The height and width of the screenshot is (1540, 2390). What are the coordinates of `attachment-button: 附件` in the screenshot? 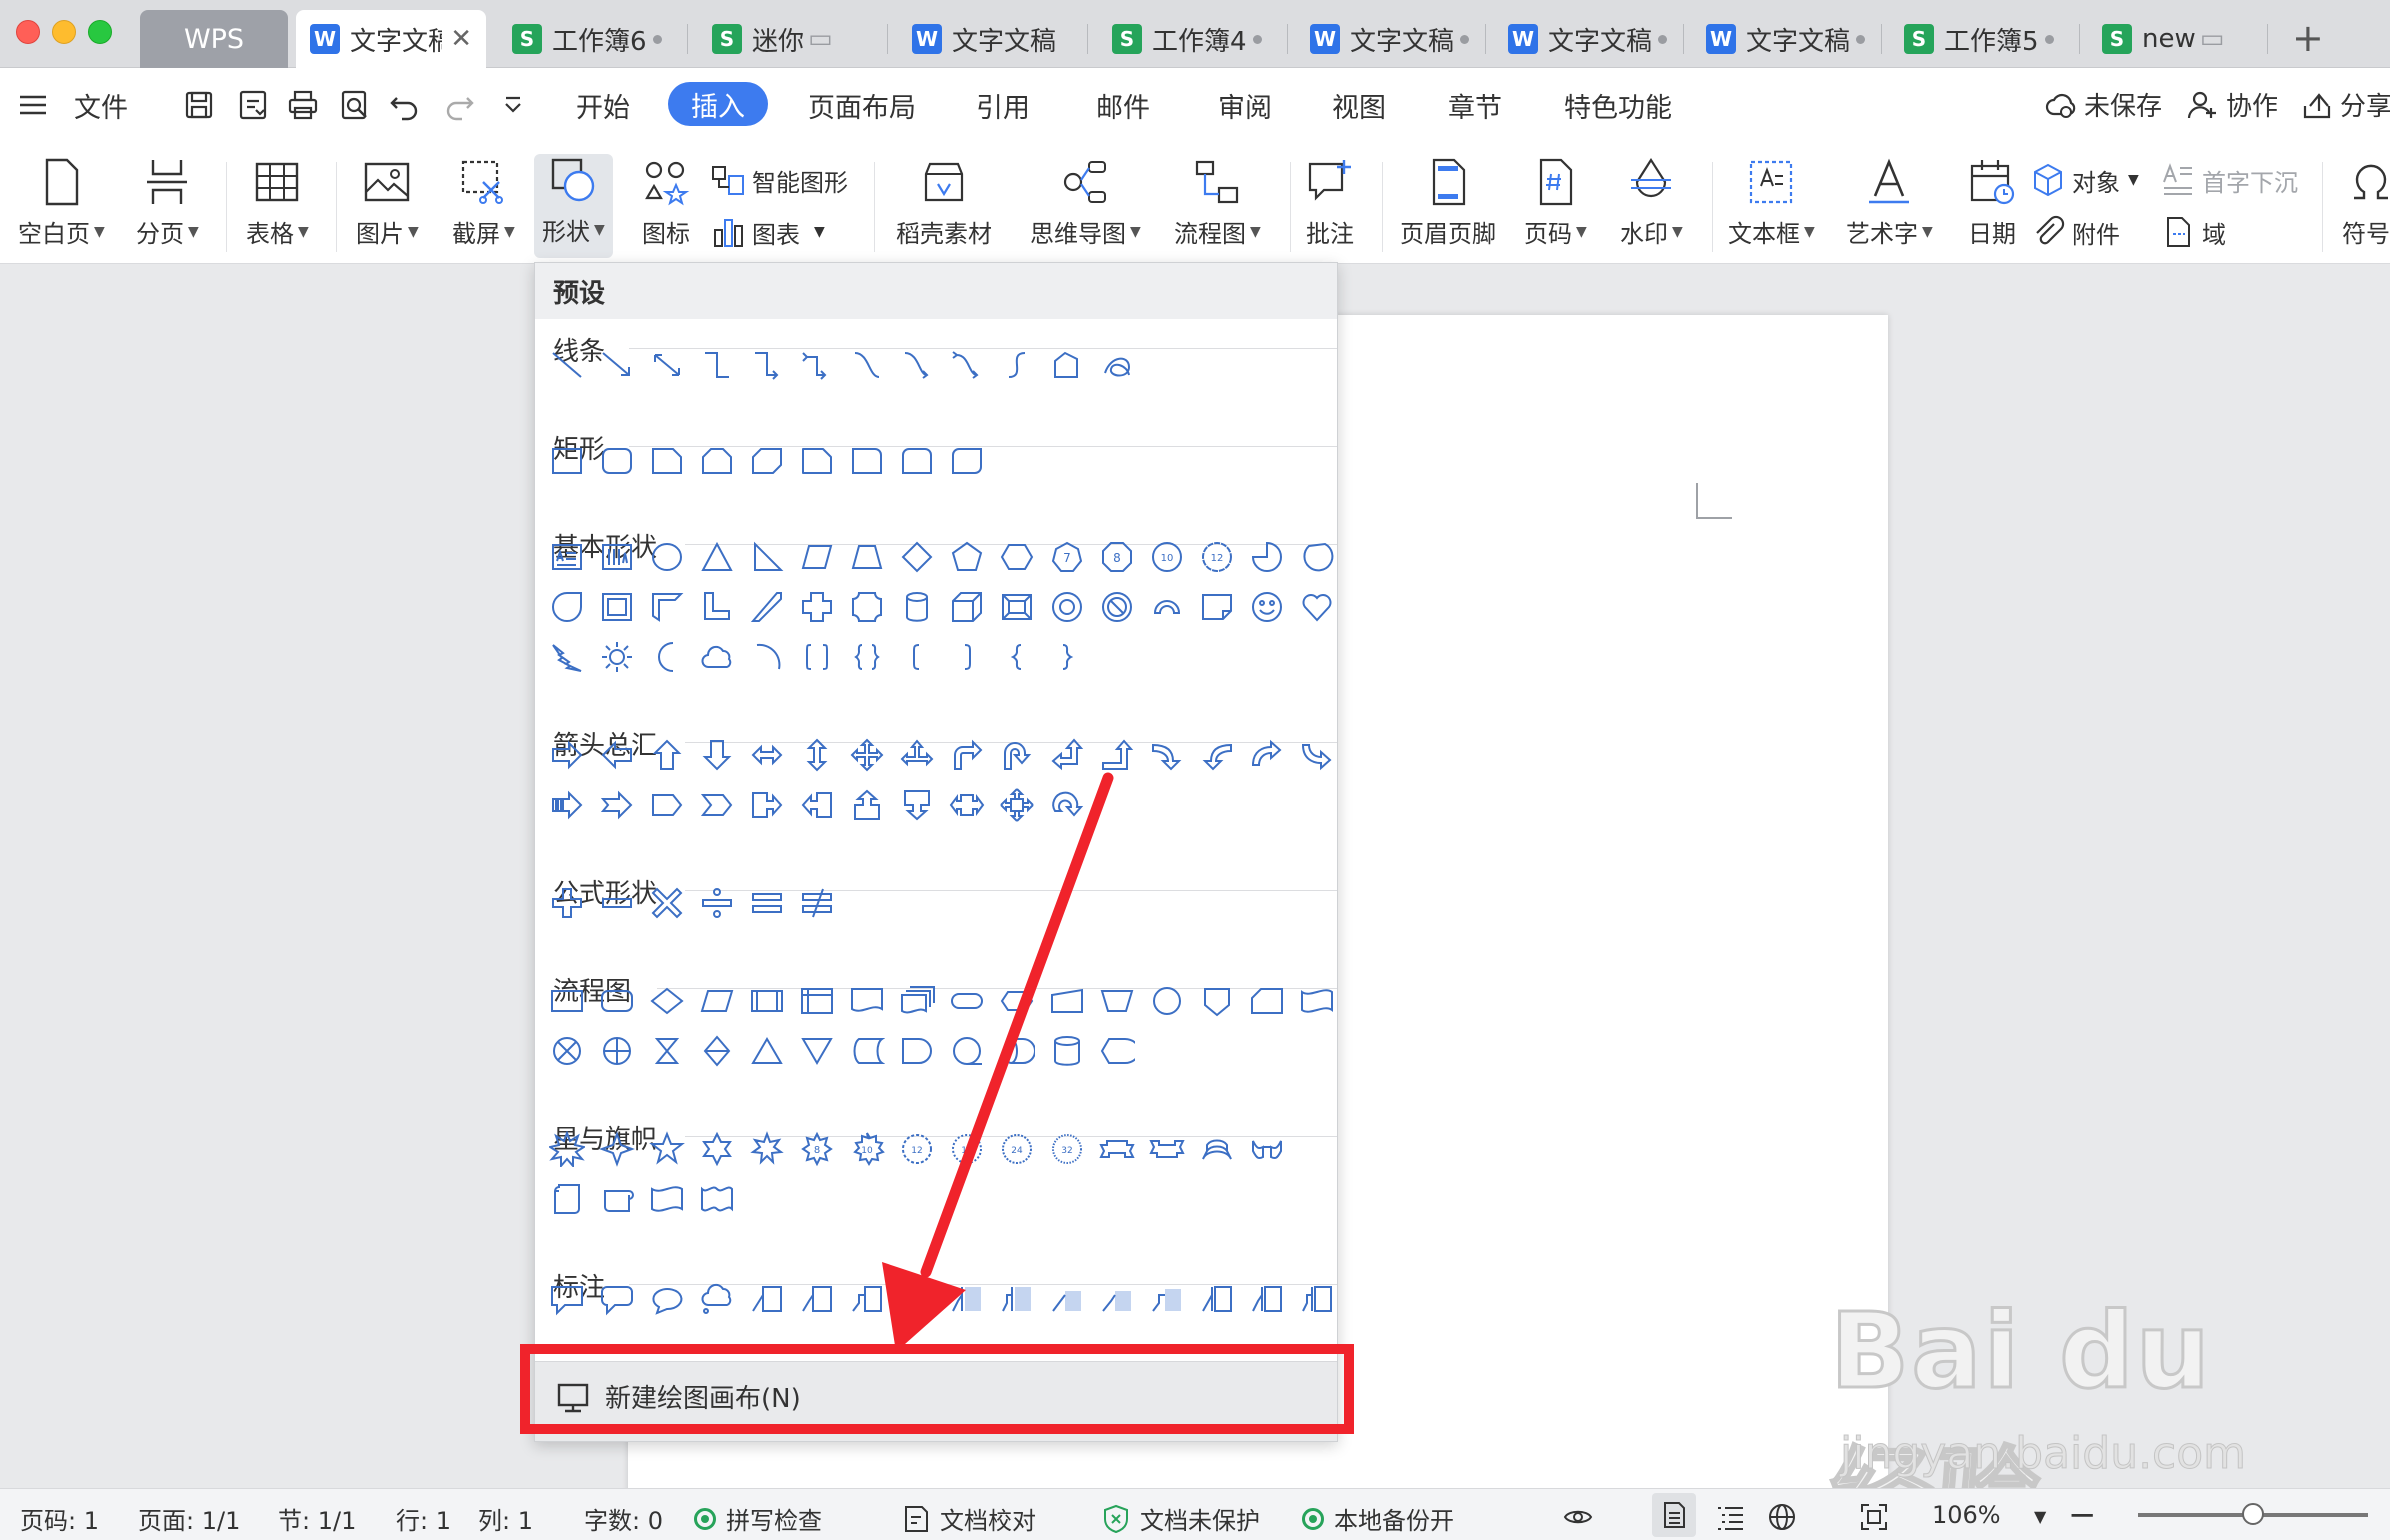 It's located at (2075, 232).